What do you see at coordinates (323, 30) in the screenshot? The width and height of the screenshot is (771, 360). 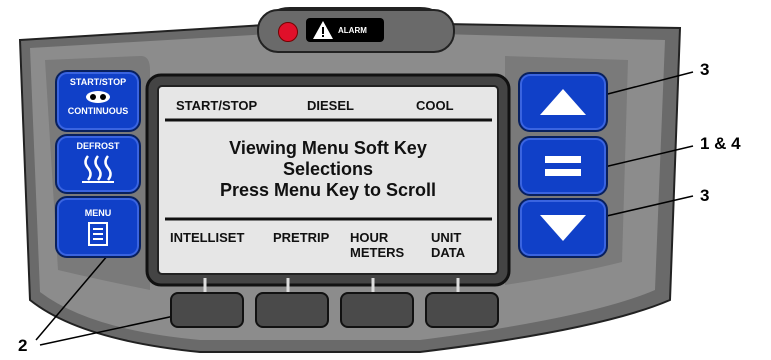 I see `warning-triangle-icon` at bounding box center [323, 30].